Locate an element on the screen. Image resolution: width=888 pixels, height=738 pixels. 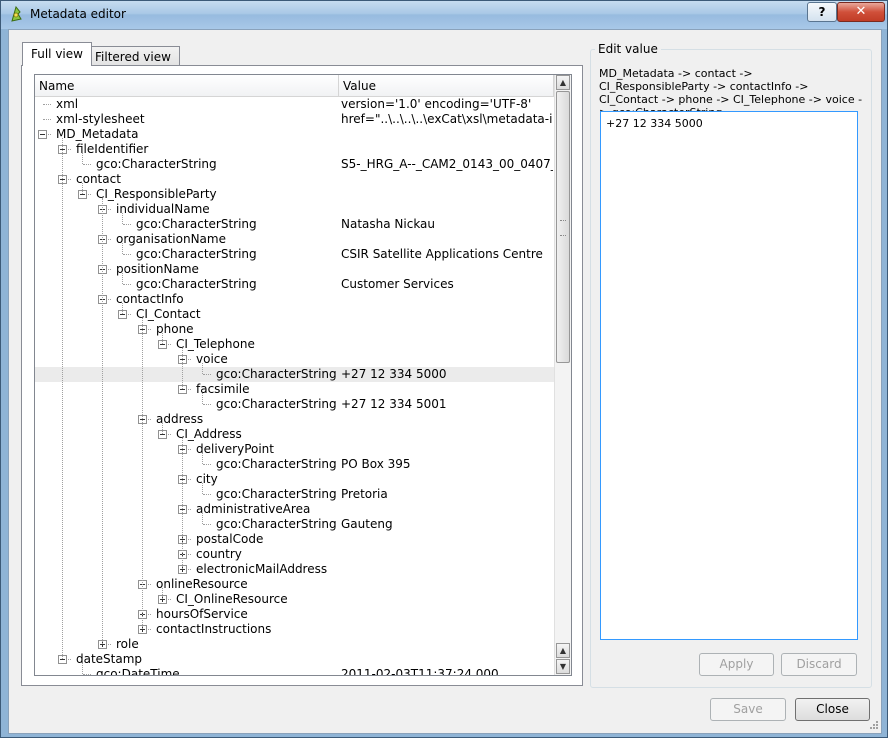
tree-row: role is located at coordinates (294, 644).